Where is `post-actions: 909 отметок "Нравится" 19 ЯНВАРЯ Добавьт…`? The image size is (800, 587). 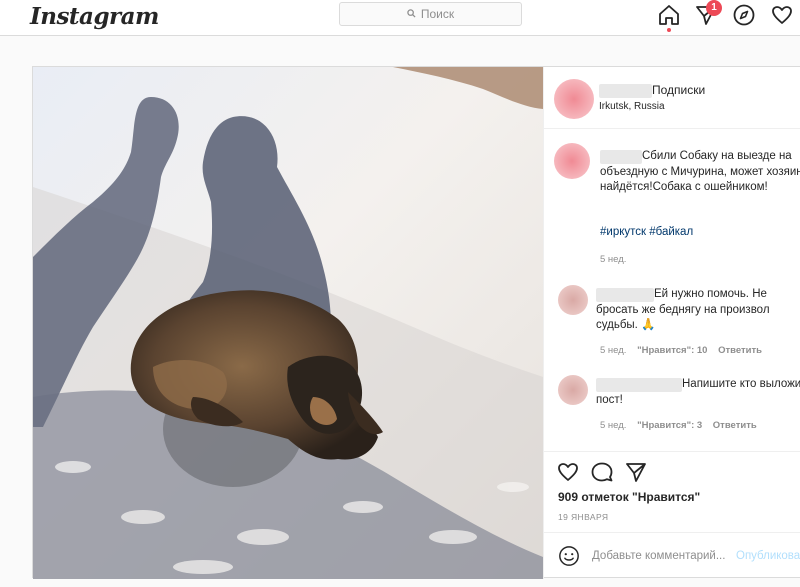 post-actions: 909 отметок "Нравится" 19 ЯНВАРЯ Добавьт… is located at coordinates (672, 515).